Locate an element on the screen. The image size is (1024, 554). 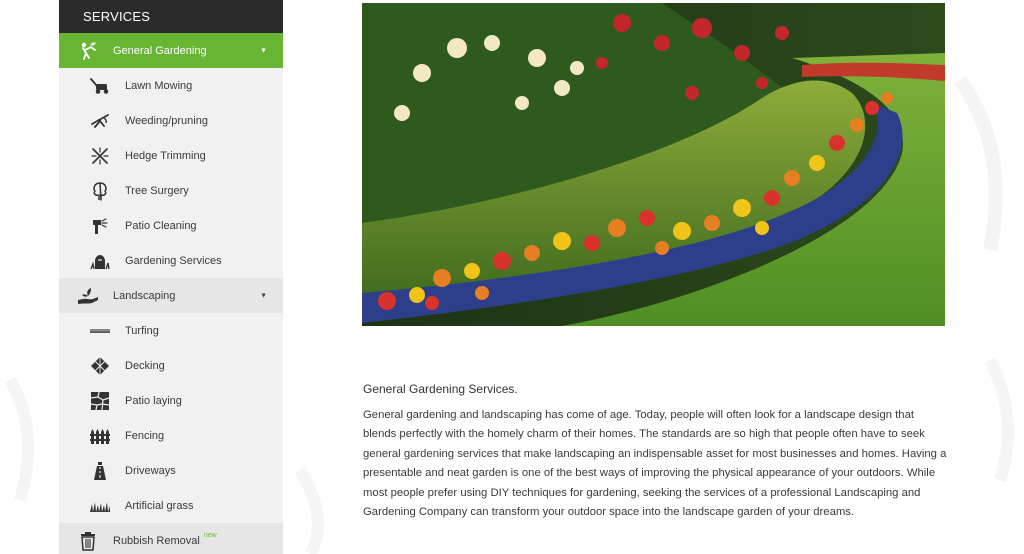
sidebar-item-landscaping: Landscaping ▼ is located at coordinates (171, 295).